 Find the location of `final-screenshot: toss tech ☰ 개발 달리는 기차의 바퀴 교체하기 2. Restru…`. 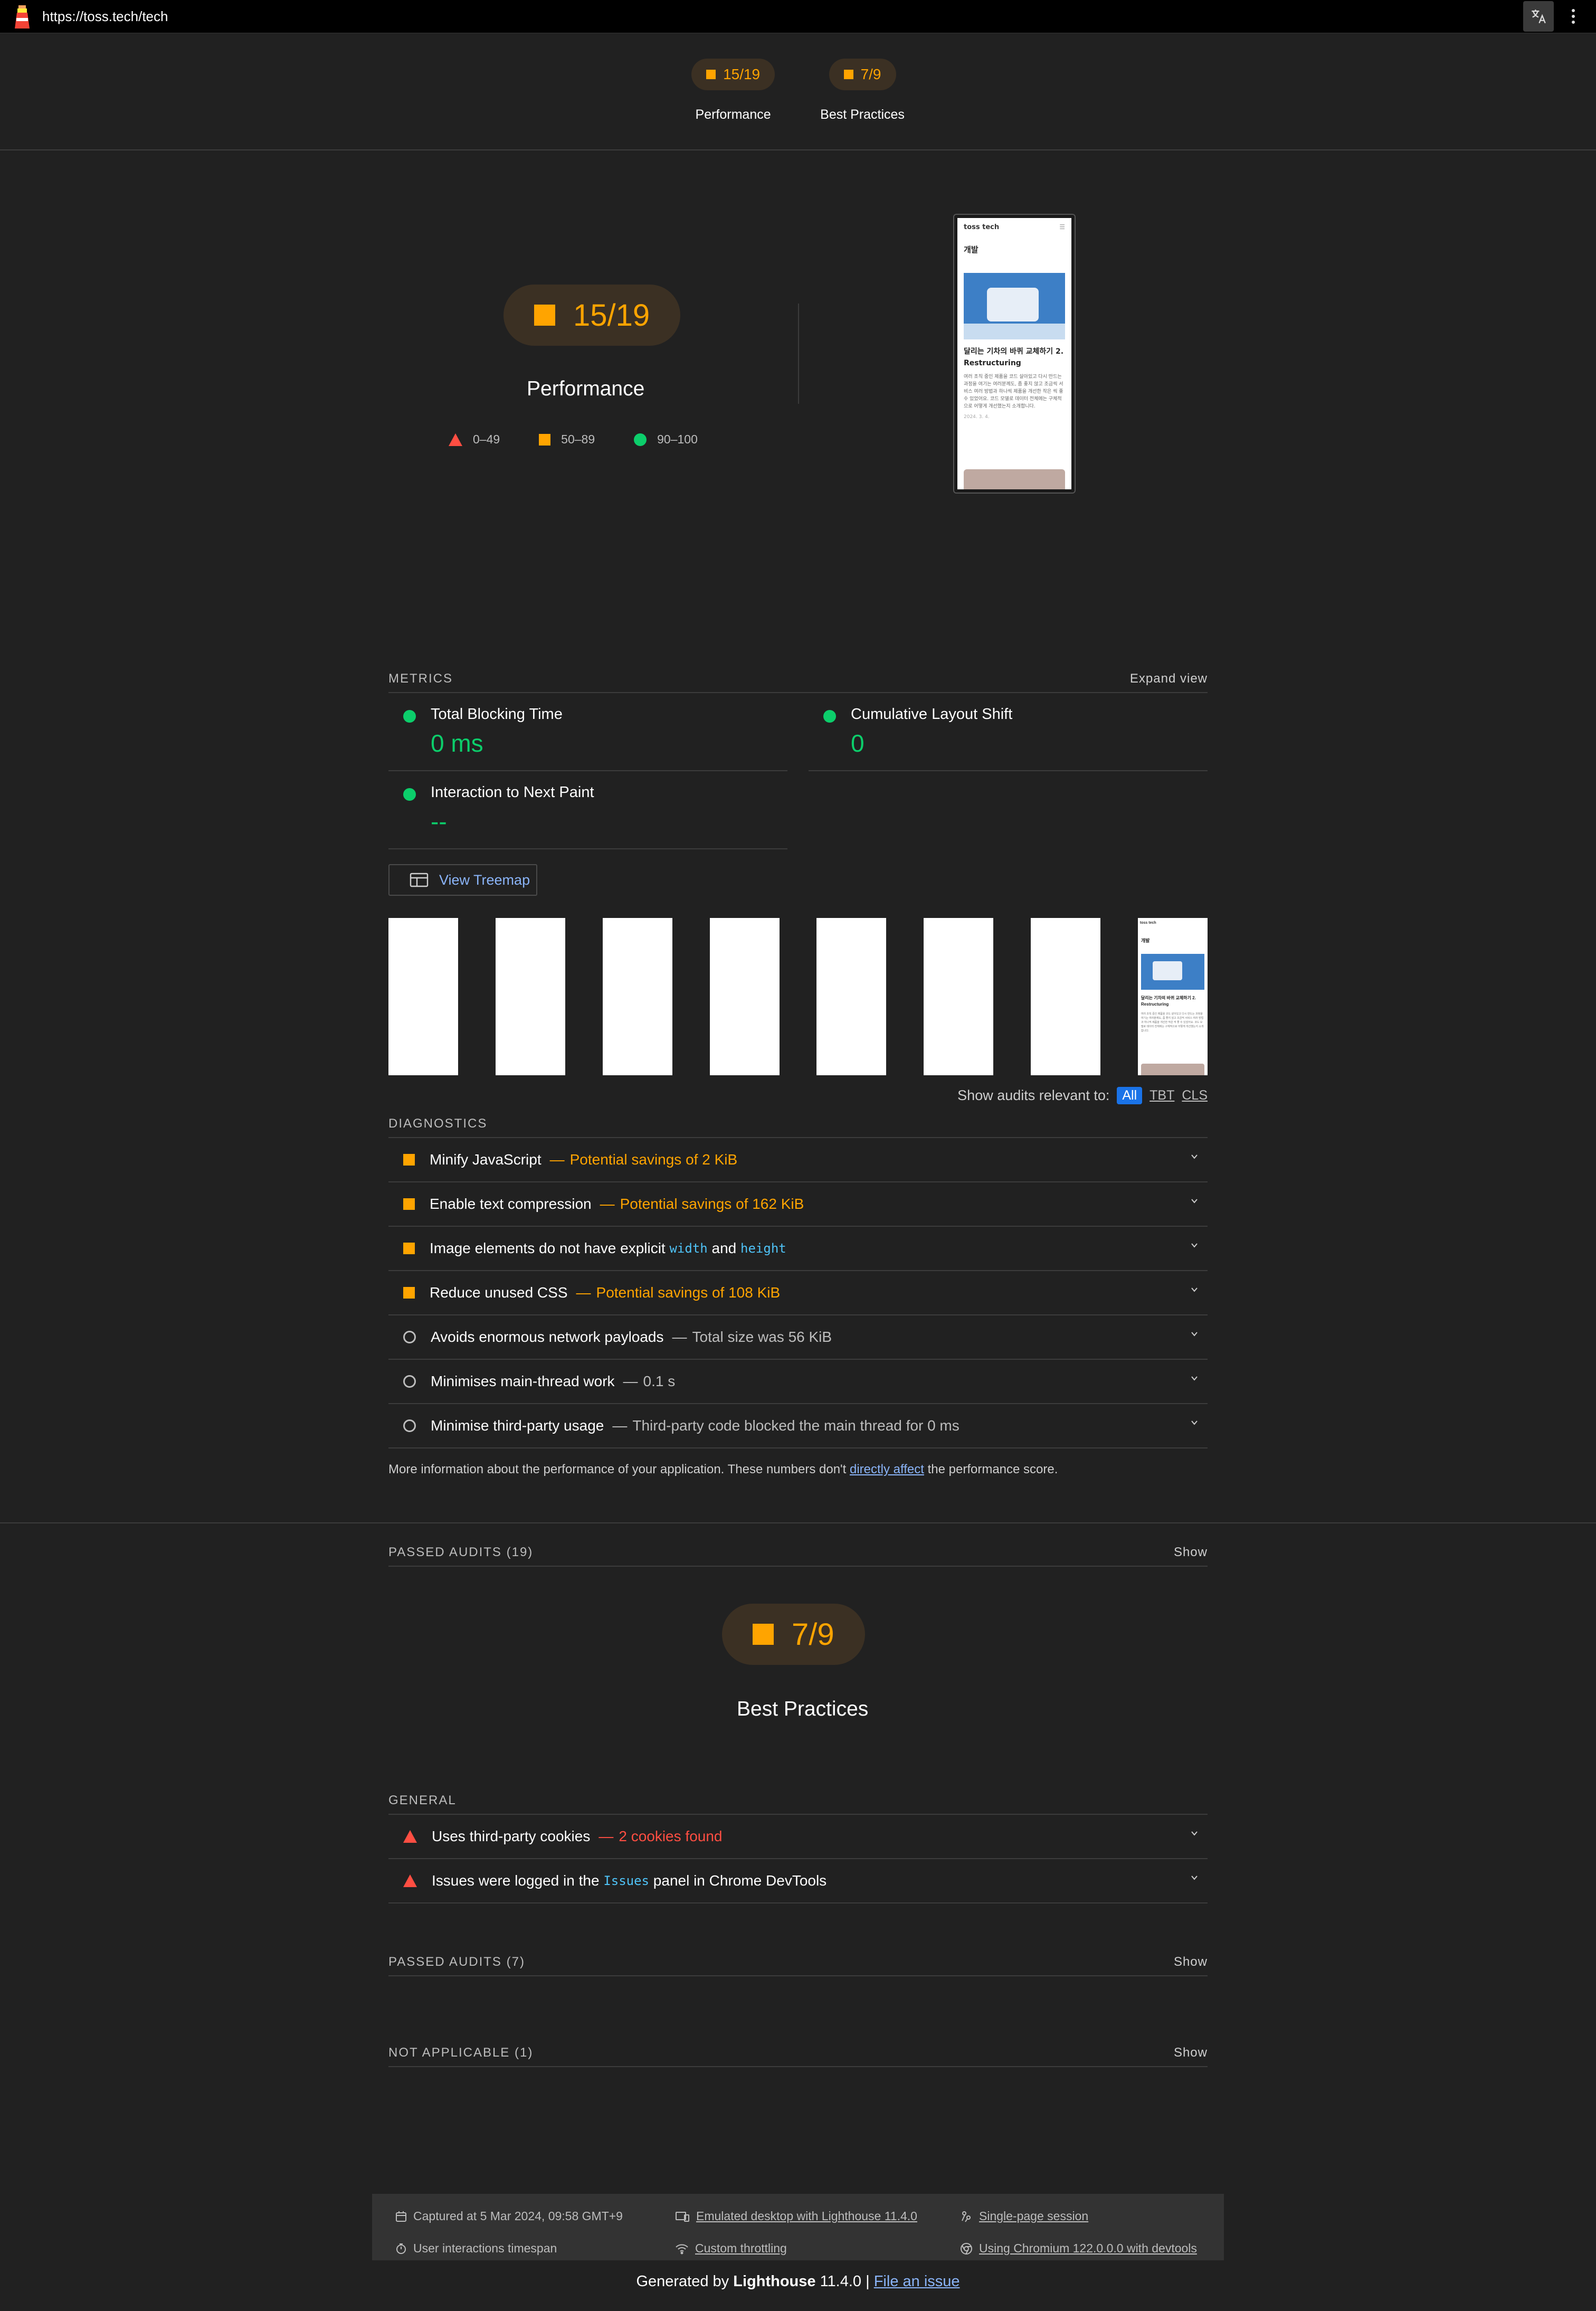

final-screenshot: toss tech ☰ 개발 달리는 기차의 바퀴 교체하기 2. Restru… is located at coordinates (1014, 354).